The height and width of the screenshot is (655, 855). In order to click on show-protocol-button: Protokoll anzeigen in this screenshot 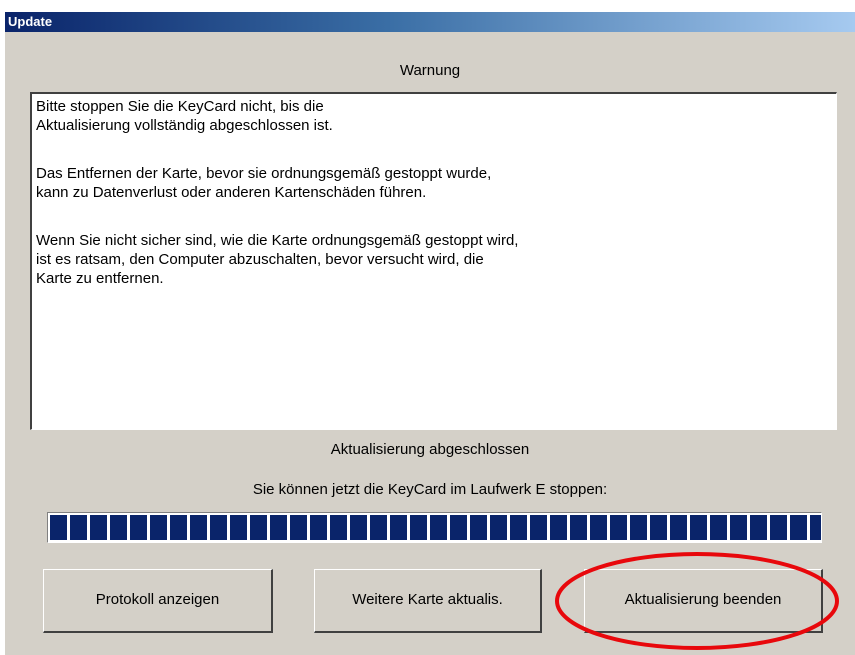, I will do `click(158, 601)`.